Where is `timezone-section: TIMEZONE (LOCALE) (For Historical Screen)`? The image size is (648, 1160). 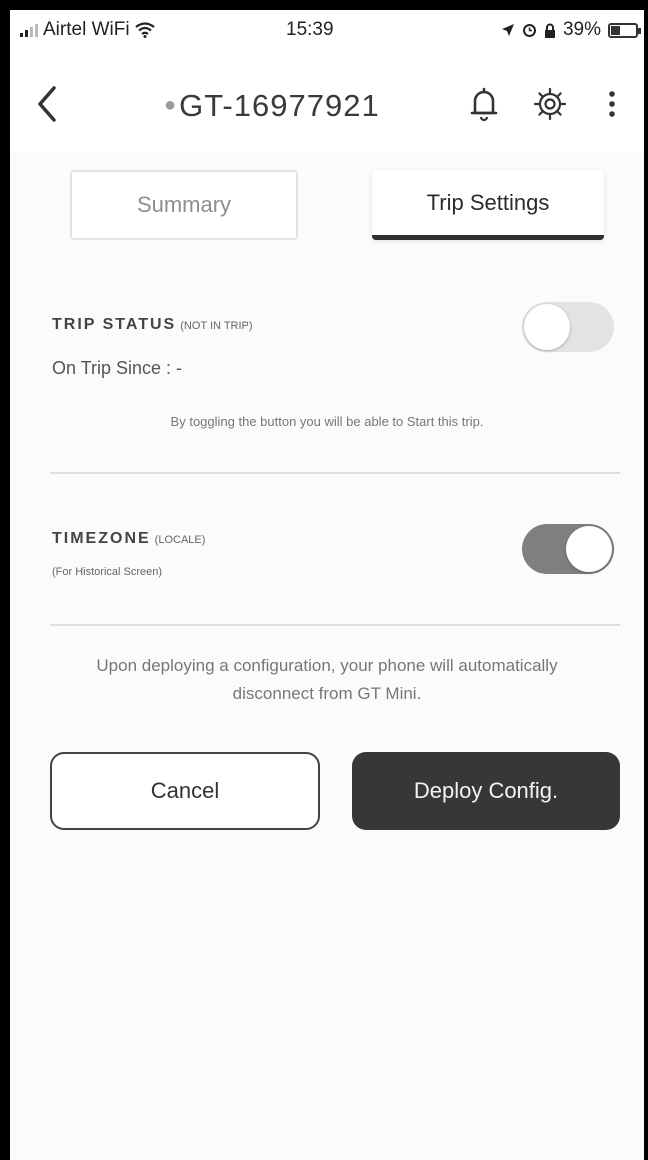
timezone-section: TIMEZONE (LOCALE) (For Historical Screen) is located at coordinates (327, 565).